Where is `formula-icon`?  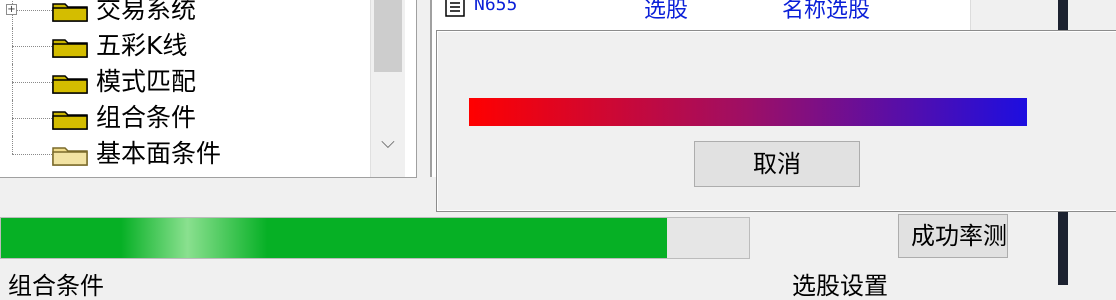
formula-icon is located at coordinates (455, 8).